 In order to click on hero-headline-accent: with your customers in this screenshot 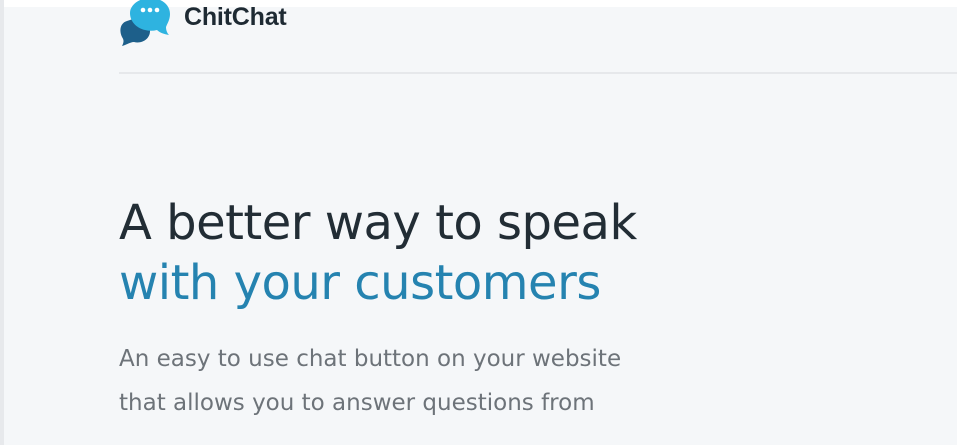, I will do `click(360, 283)`.